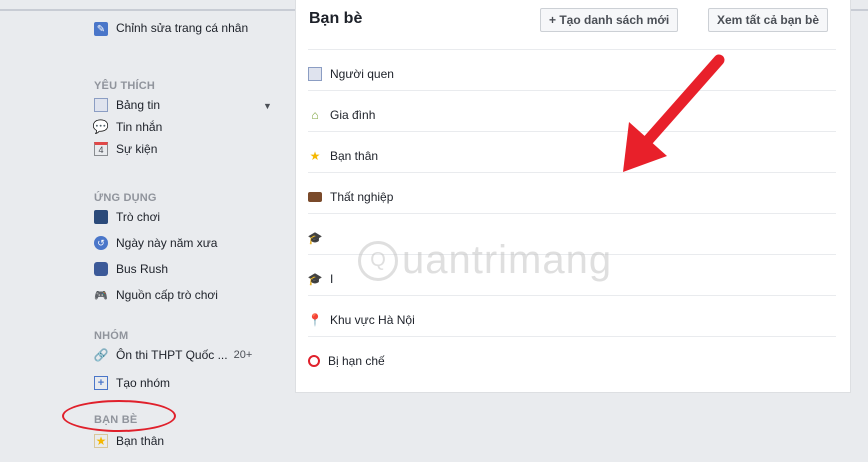 The width and height of the screenshot is (868, 462). I want to click on location-icon: 📍, so click(315, 320).